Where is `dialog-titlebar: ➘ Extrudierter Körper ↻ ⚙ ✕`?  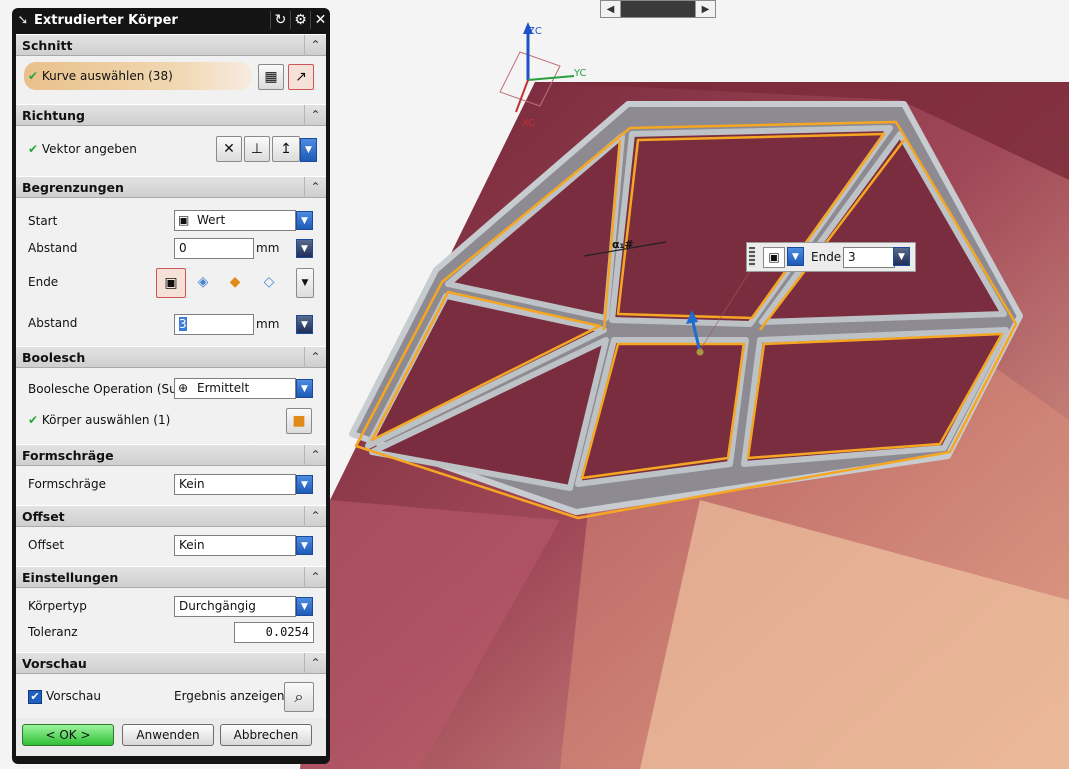
dialog-titlebar: ➘ Extrudierter Körper ↻ ⚙ ✕ is located at coordinates (171, 20).